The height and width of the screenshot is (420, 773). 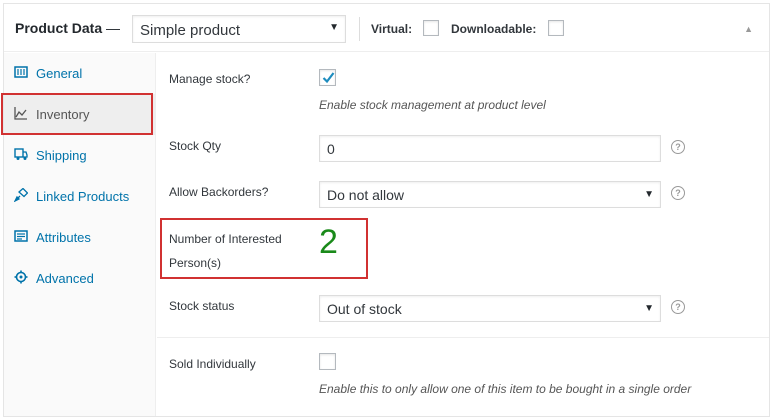 I want to click on interested-persons-highlight, so click(x=264, y=248).